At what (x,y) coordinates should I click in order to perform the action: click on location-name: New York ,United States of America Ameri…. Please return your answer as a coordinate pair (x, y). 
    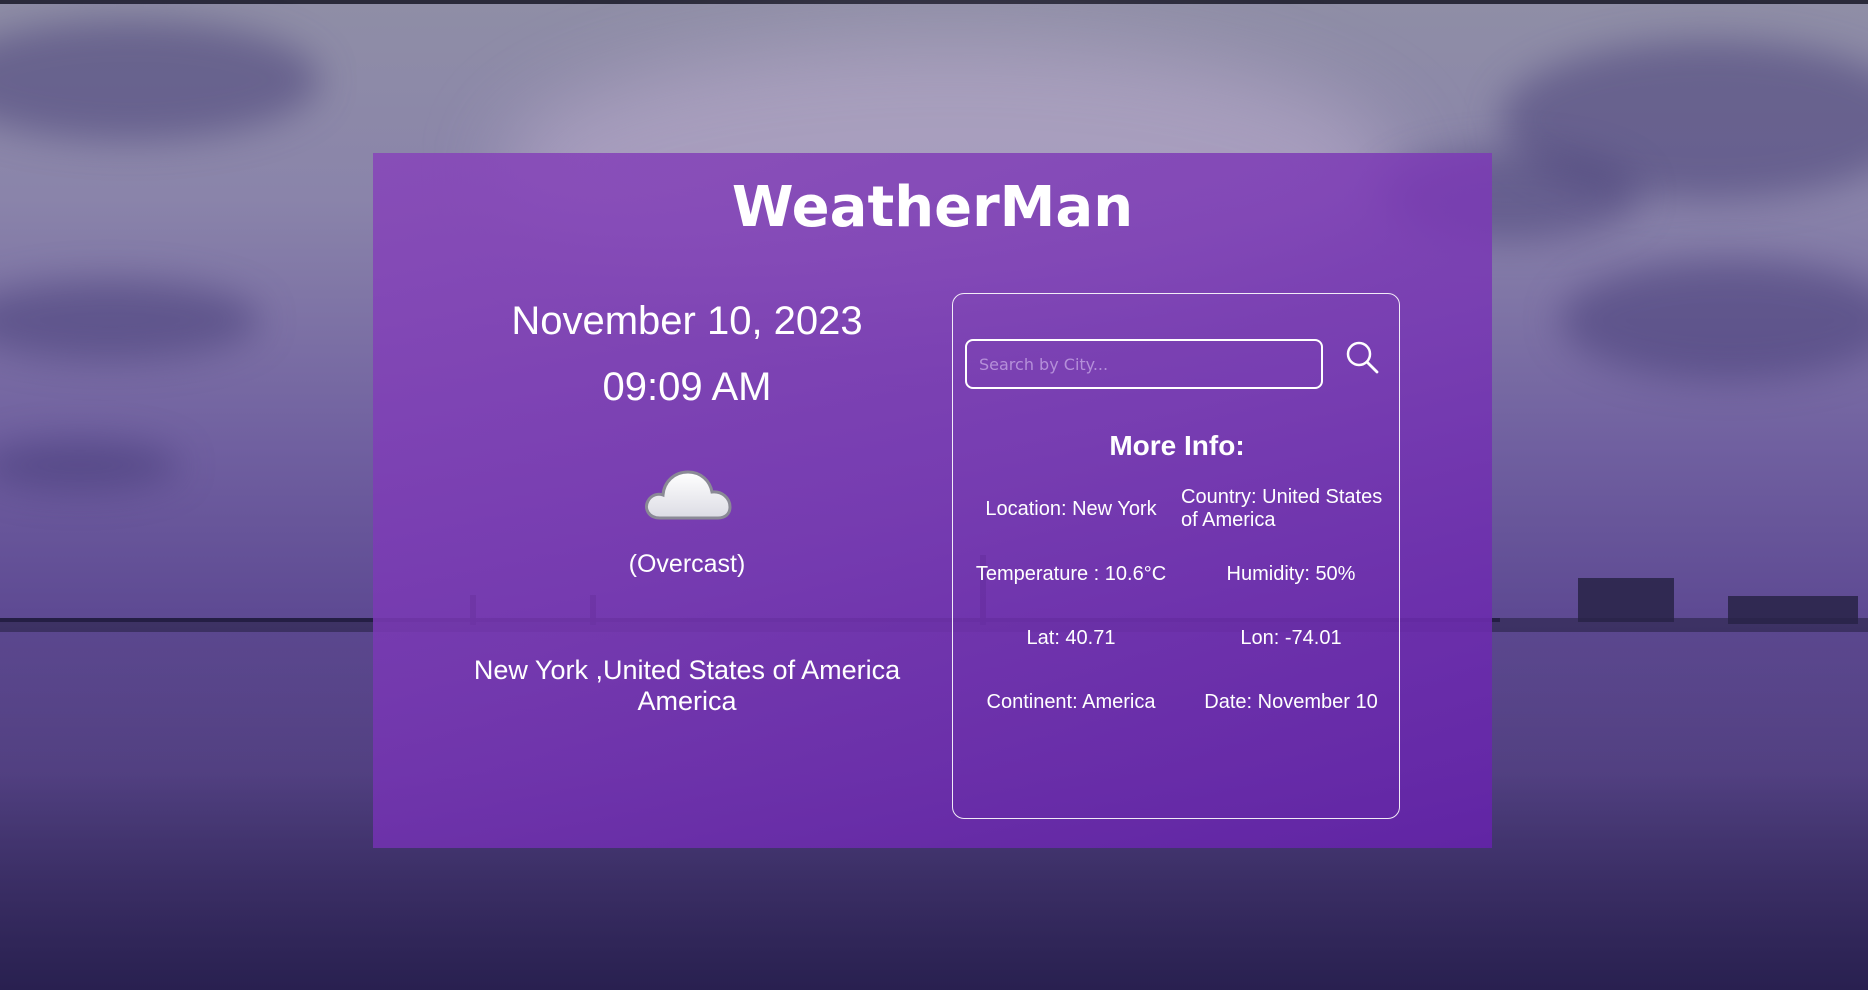
    Looking at the image, I should click on (687, 686).